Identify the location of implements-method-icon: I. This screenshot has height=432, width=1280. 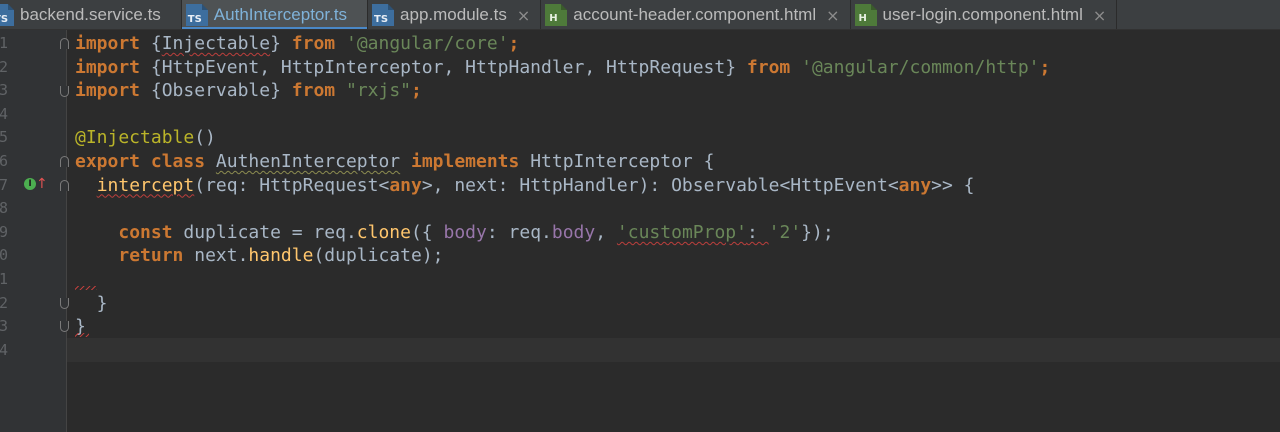
(30, 184).